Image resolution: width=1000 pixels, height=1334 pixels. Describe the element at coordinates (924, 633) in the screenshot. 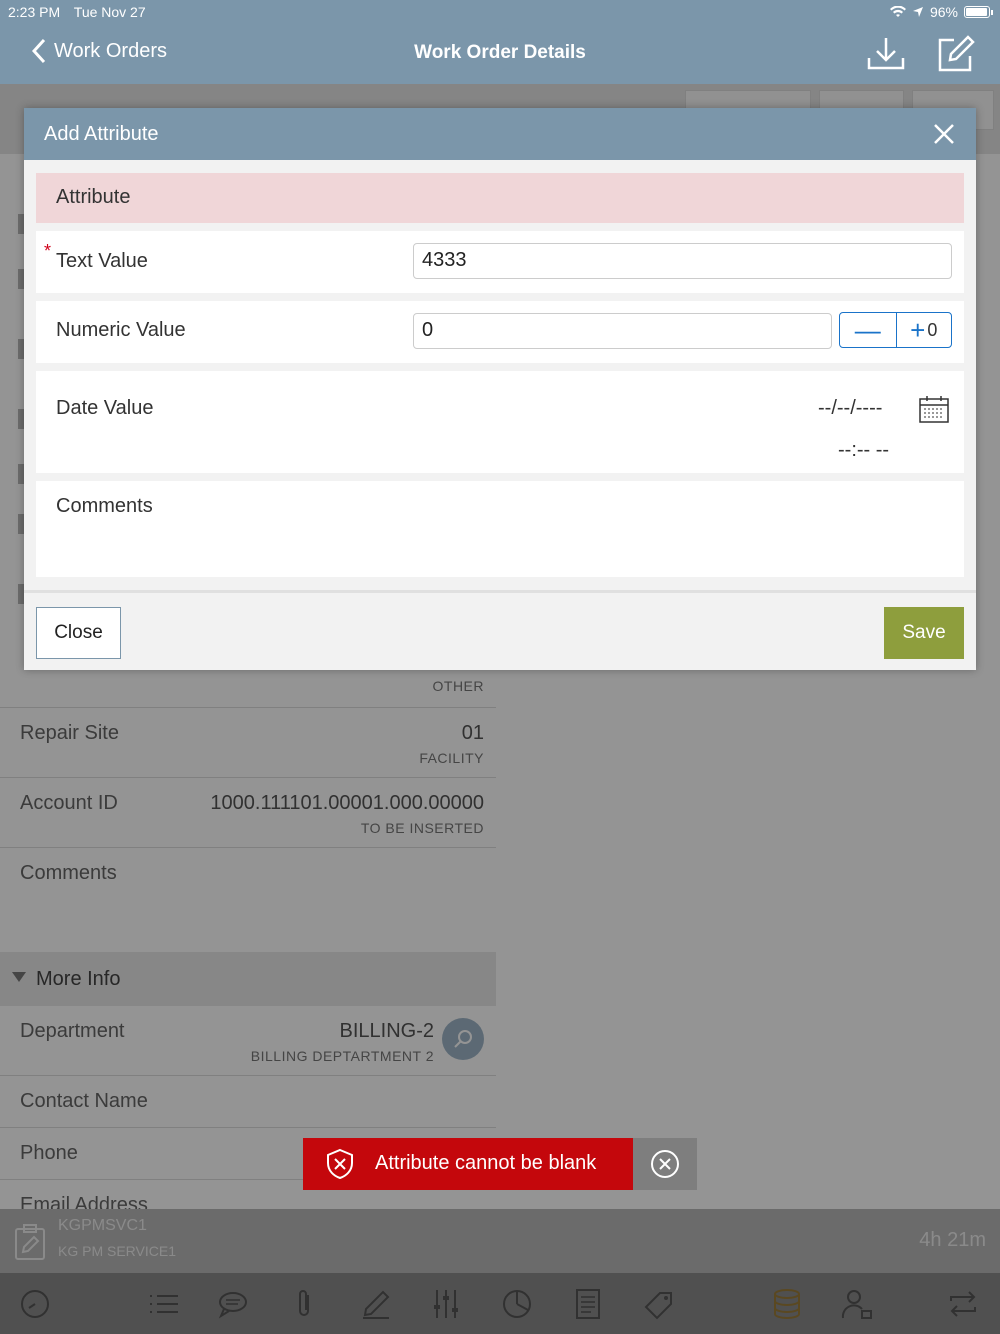

I see `save-button: Save` at that location.